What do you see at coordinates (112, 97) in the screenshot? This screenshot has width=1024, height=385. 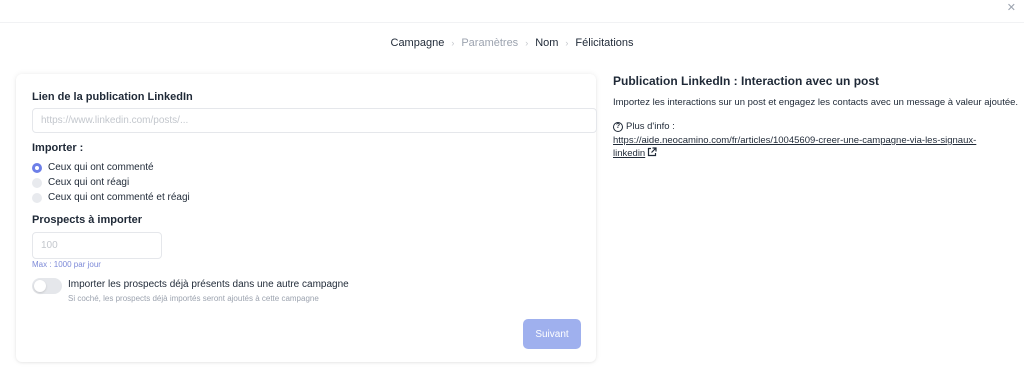 I see `url-label: Lien de la publication LinkedIn` at bounding box center [112, 97].